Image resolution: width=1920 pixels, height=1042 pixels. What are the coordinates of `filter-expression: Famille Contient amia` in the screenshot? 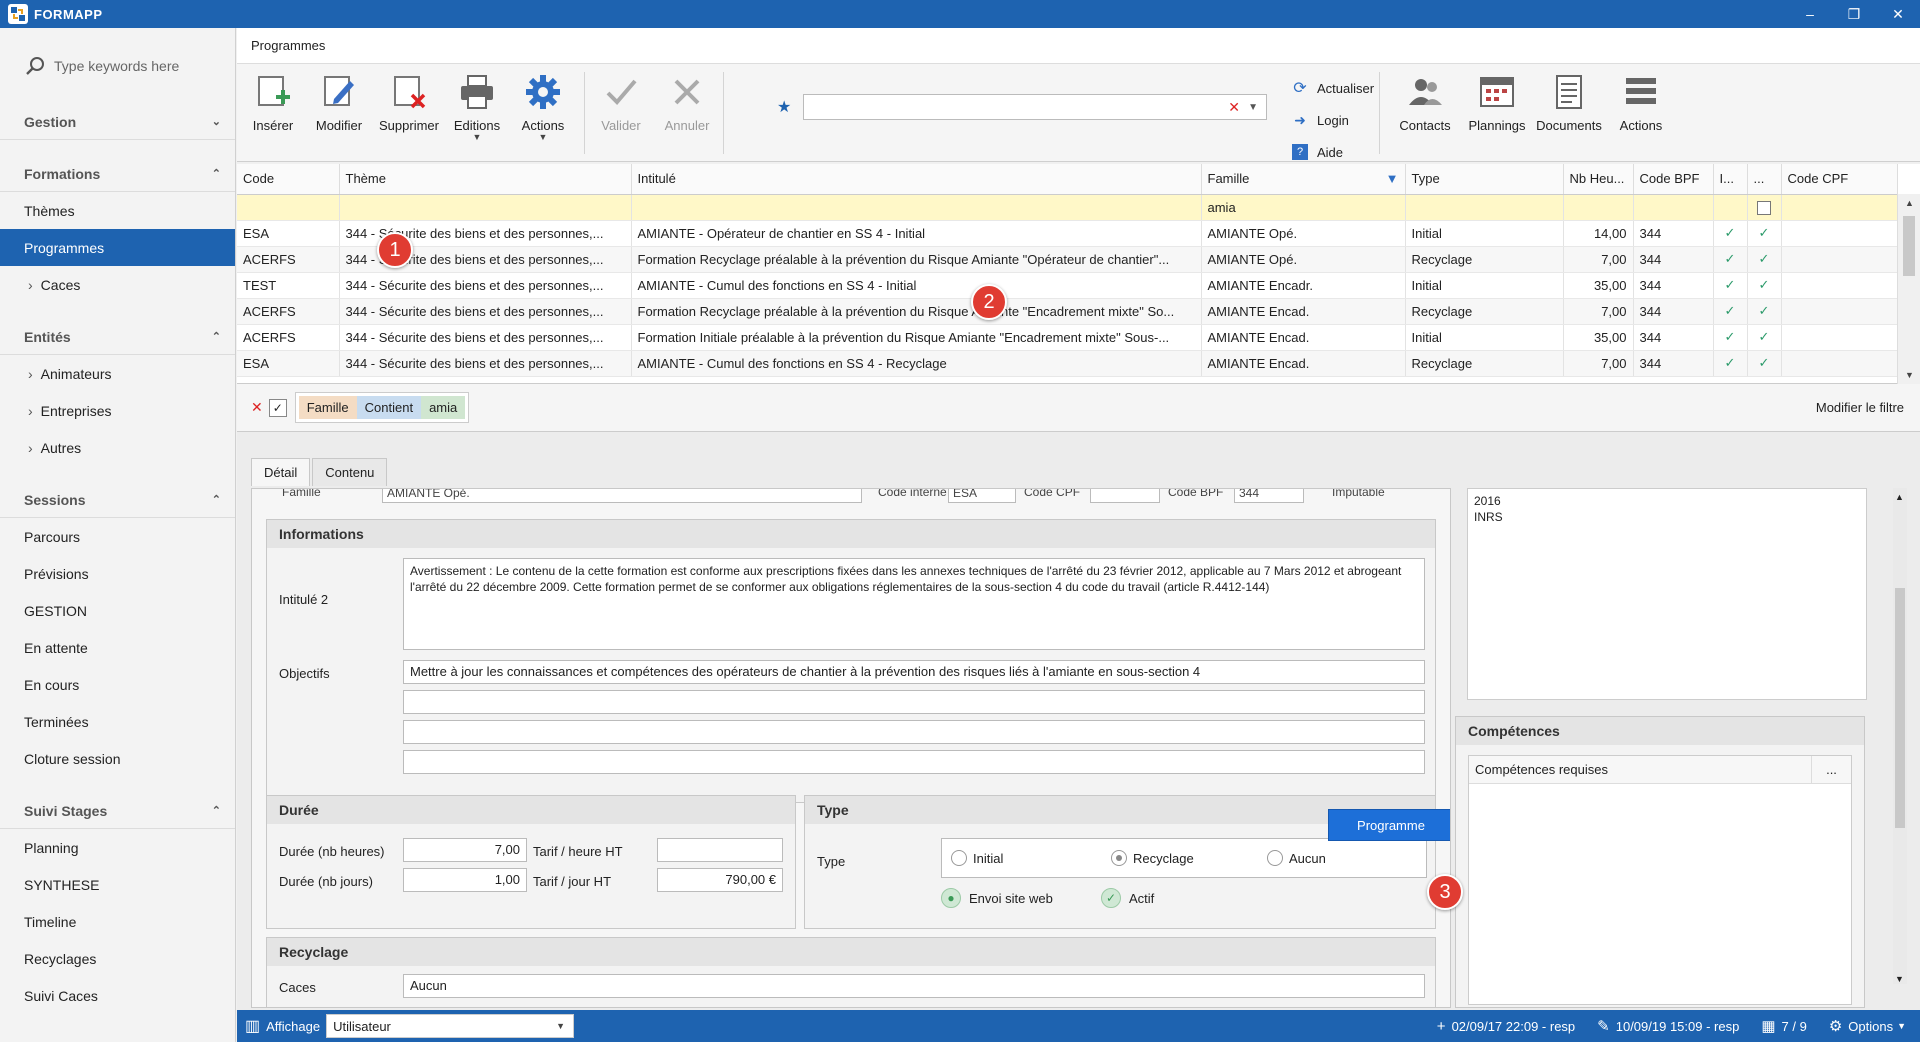 It's located at (382, 407).